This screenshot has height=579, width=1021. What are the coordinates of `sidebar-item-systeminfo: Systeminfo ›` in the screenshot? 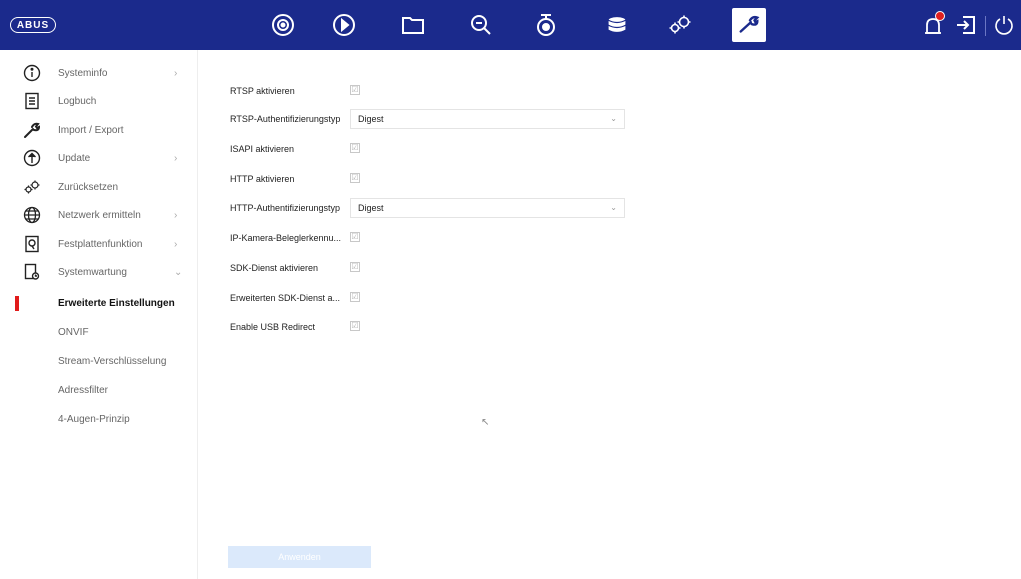 It's located at (99, 73).